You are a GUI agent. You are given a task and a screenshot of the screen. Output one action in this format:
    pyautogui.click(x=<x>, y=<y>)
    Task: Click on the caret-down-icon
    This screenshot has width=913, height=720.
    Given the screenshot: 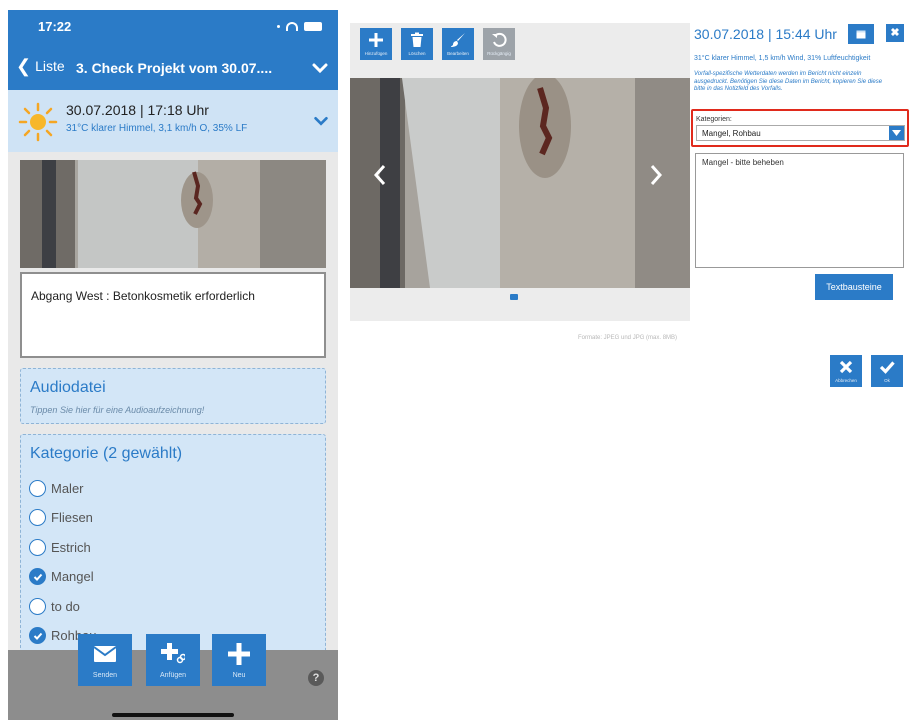 What is the action you would take?
    pyautogui.click(x=896, y=133)
    